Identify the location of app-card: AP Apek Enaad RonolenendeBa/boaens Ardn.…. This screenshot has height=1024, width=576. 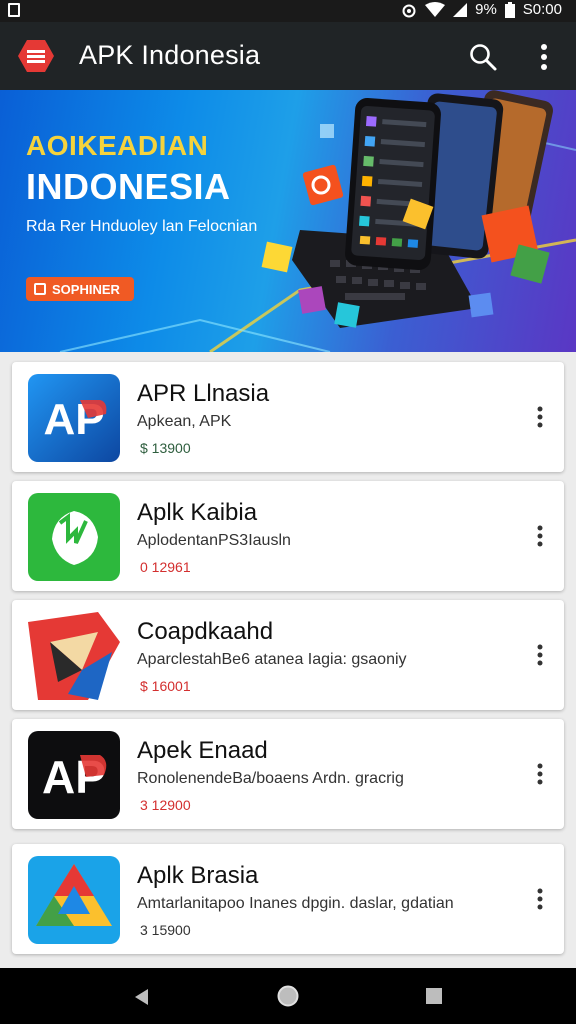
(288, 774).